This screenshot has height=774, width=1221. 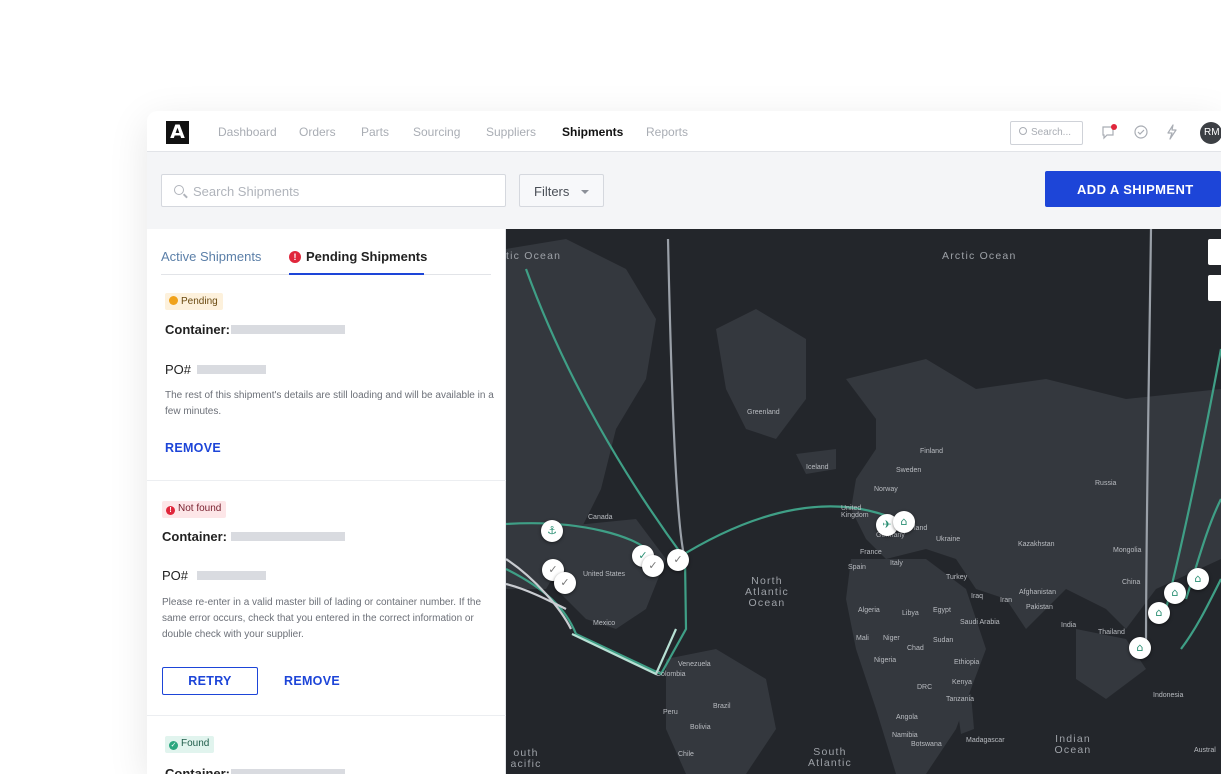 What do you see at coordinates (375, 132) in the screenshot?
I see `nav-parts: Parts` at bounding box center [375, 132].